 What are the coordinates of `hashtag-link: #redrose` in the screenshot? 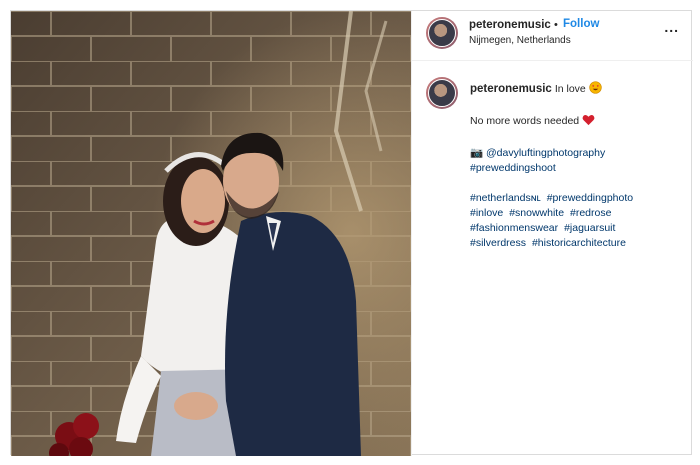 It's located at (590, 213).